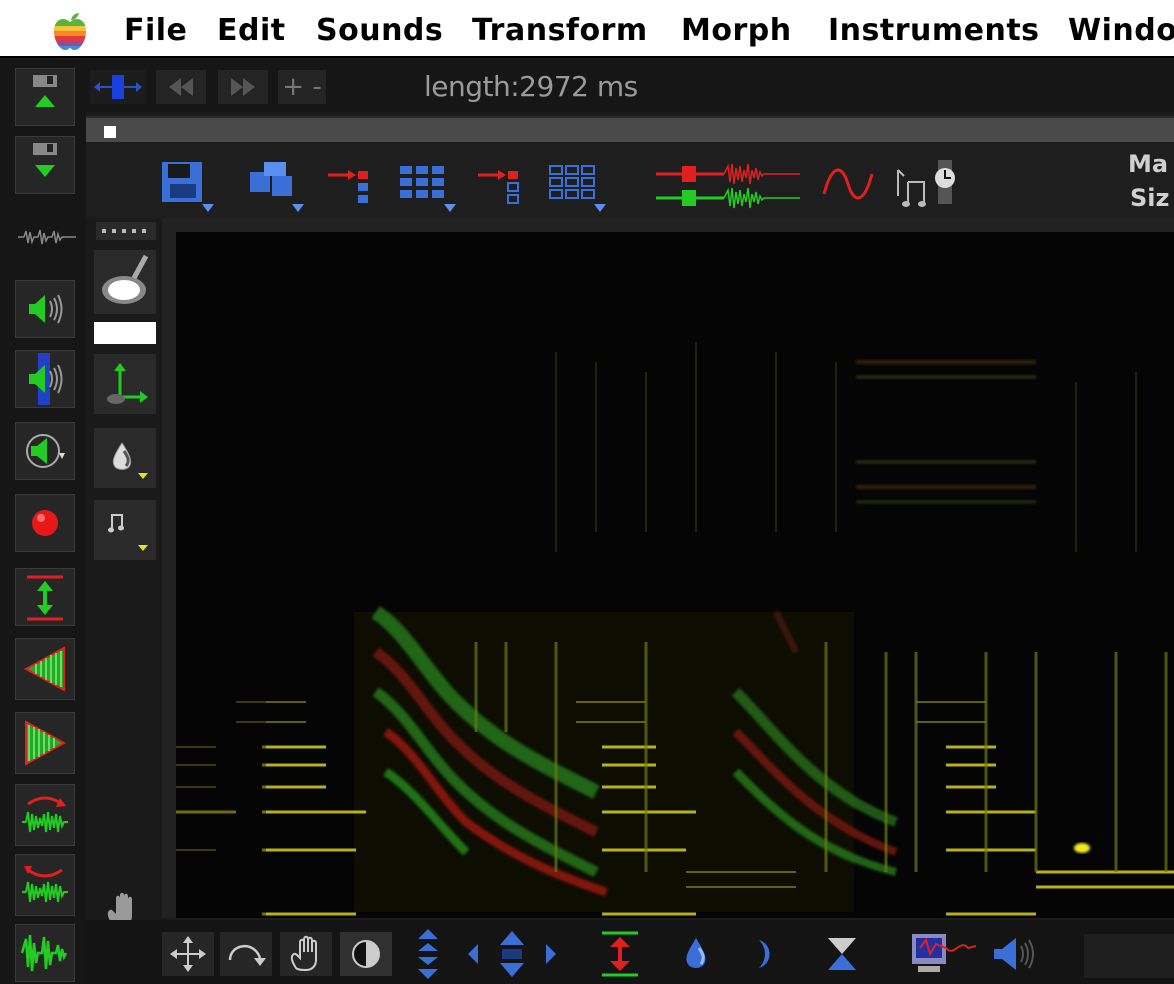 This screenshot has width=1174, height=984. I want to click on forward-icon, so click(46, 743).